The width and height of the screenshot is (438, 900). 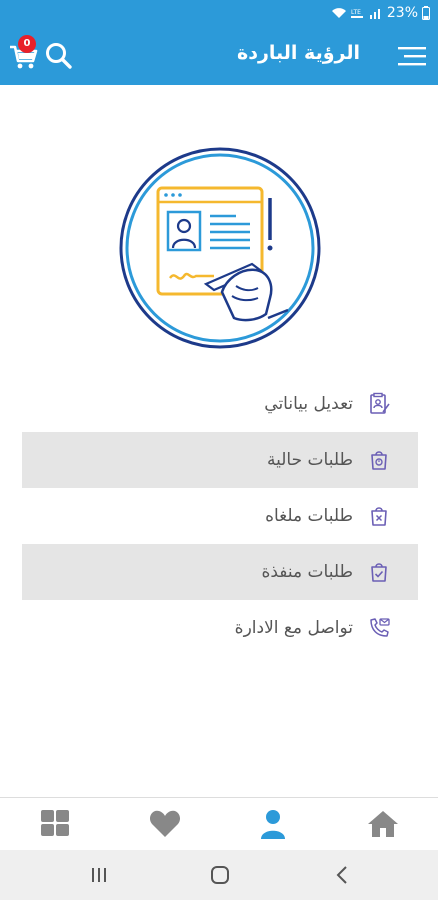 I want to click on grid-icon, so click(x=55, y=823).